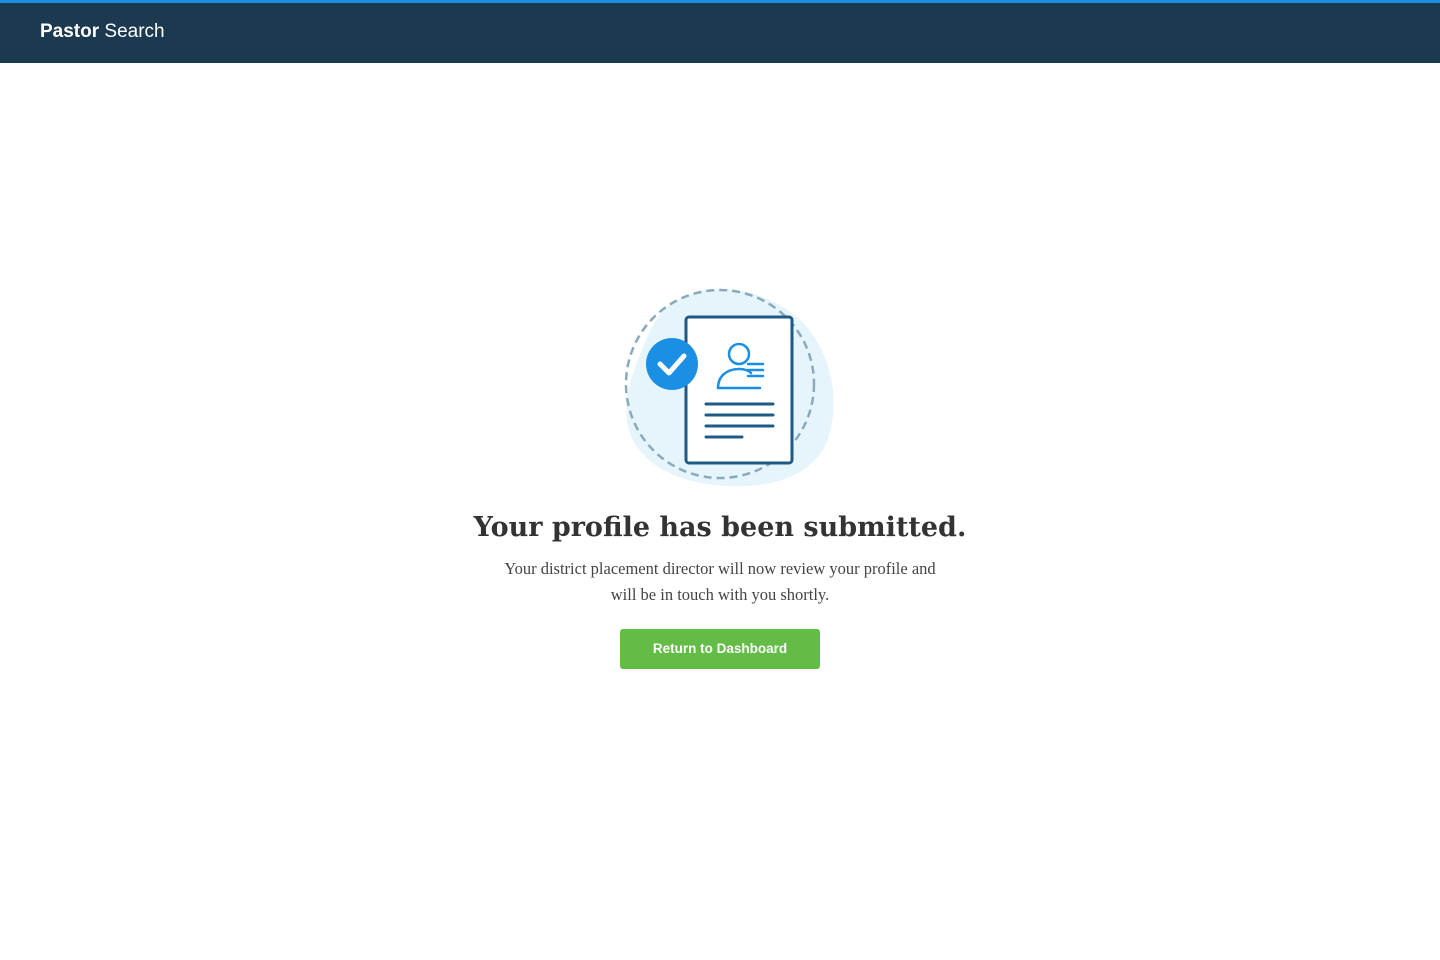 This screenshot has height=960, width=1440. I want to click on document-icon, so click(739, 390).